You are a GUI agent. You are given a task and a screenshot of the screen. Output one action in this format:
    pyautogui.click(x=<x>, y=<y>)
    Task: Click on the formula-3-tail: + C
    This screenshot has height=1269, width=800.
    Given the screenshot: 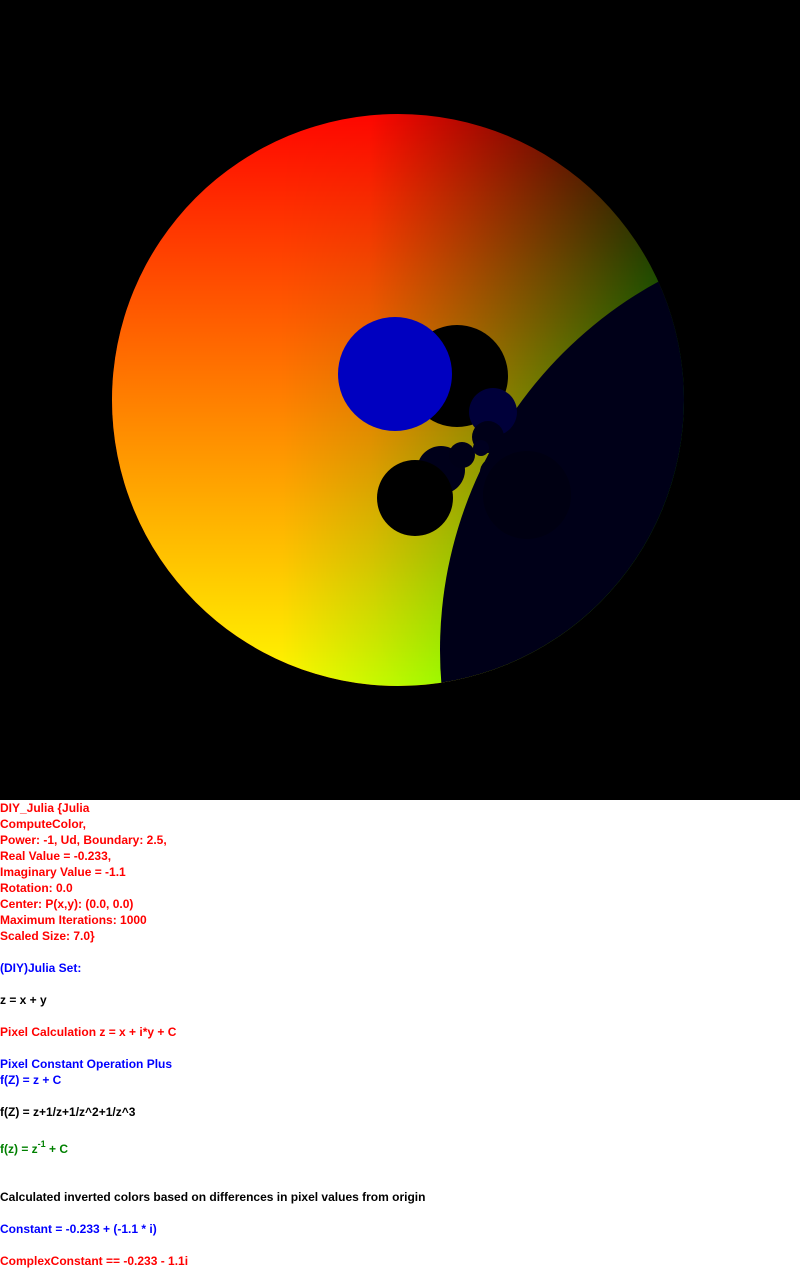 What is the action you would take?
    pyautogui.click(x=57, y=1149)
    